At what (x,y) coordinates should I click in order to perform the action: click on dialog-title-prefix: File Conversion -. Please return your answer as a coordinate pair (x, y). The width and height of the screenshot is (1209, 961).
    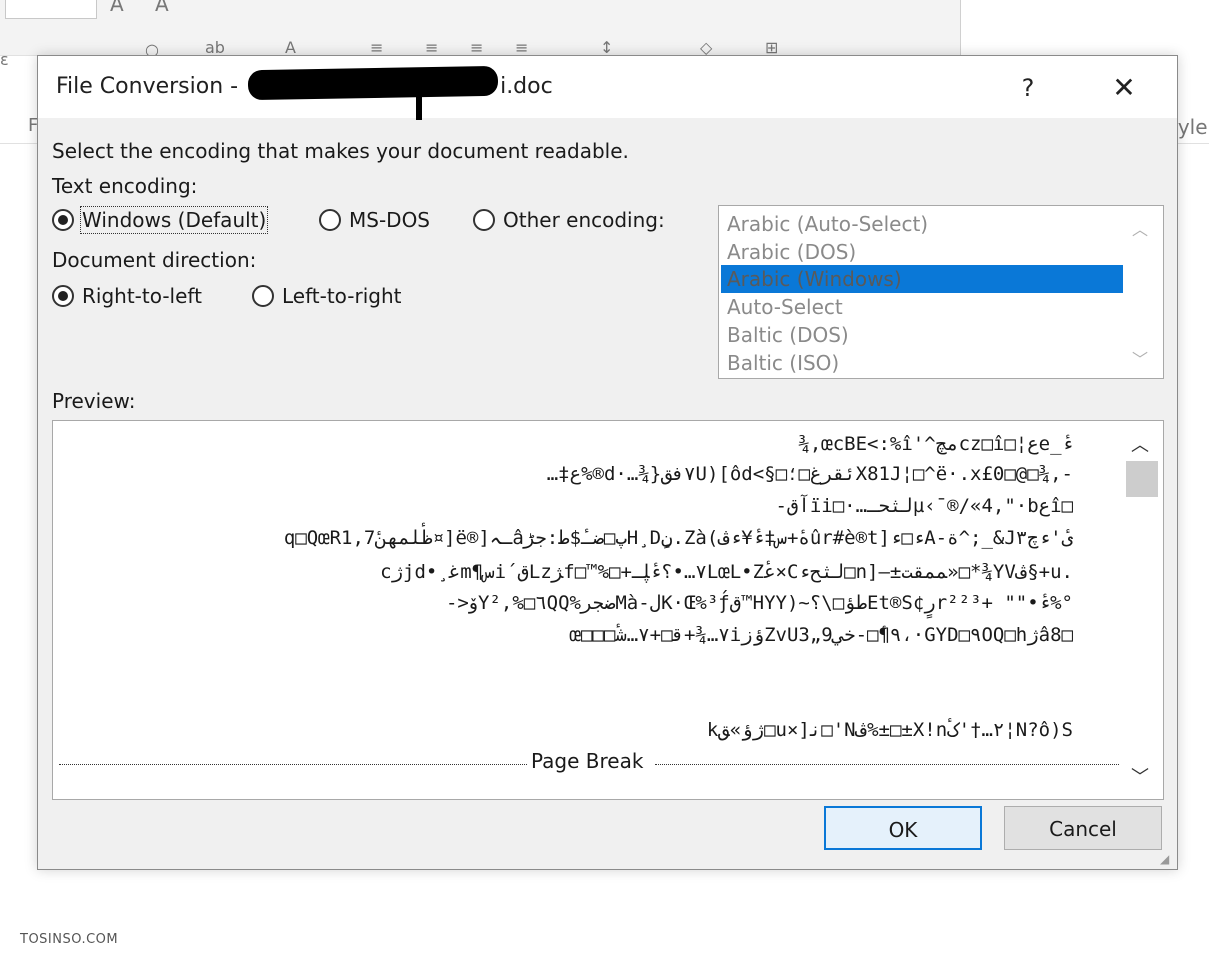
    Looking at the image, I should click on (151, 86).